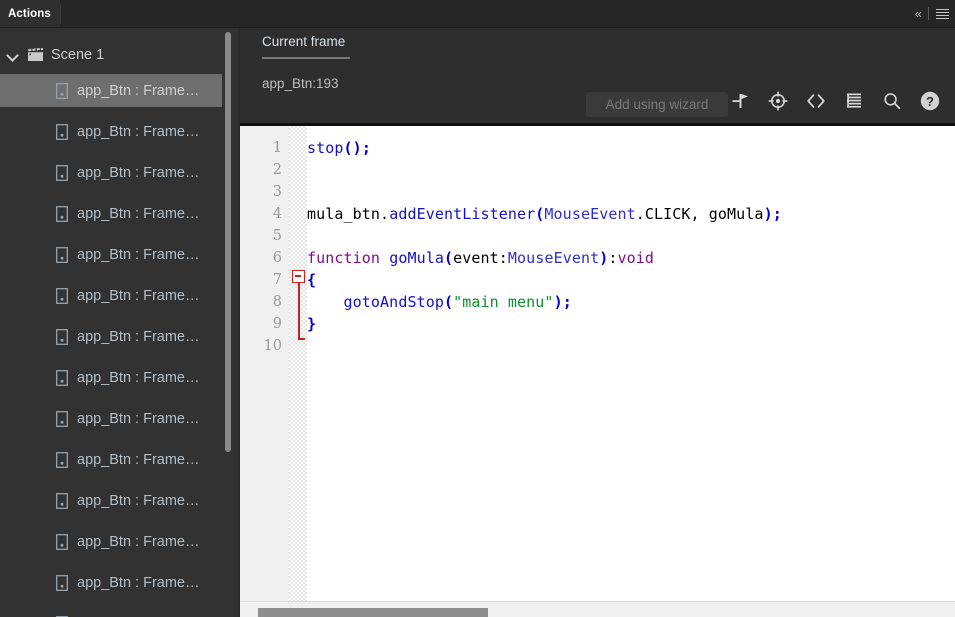  I want to click on line-number: 10, so click(272, 346).